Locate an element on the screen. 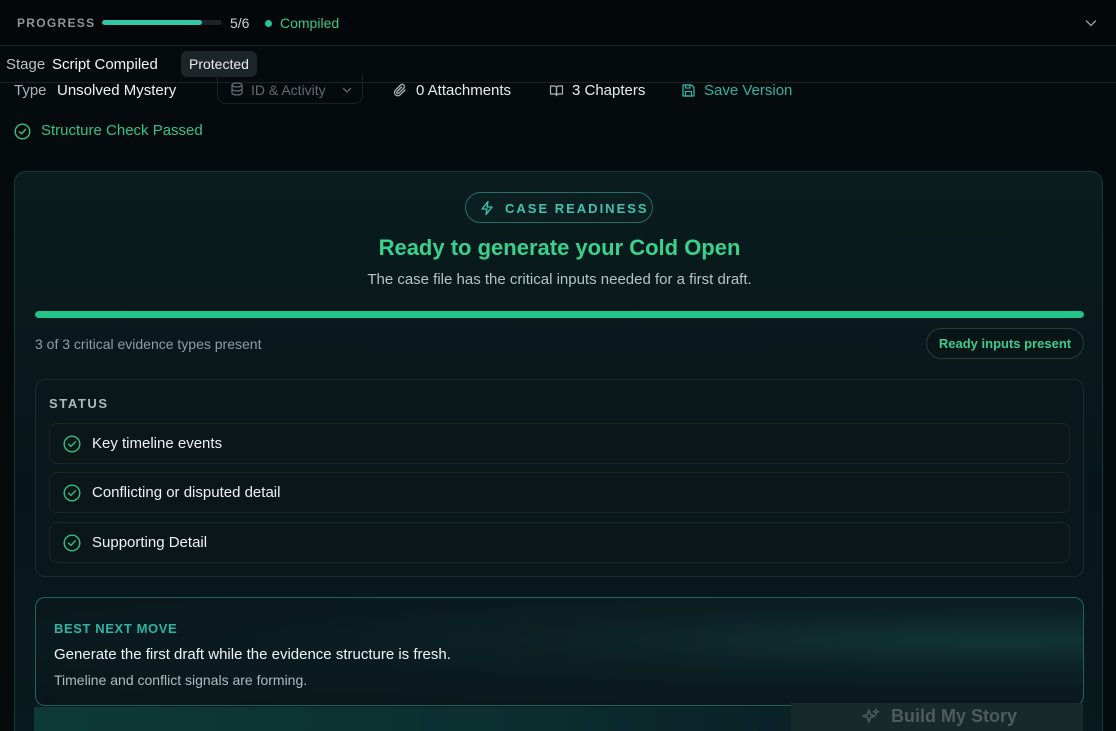 The image size is (1116, 731). readiness-progress-bar is located at coordinates (559, 314).